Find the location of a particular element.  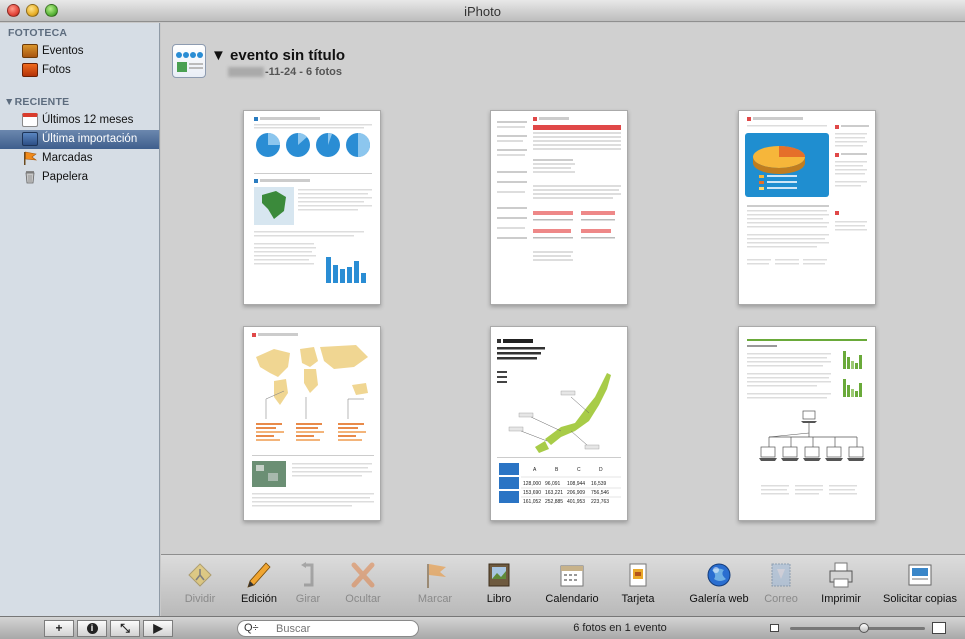

table-cell: 756,546 is located at coordinates (600, 493).